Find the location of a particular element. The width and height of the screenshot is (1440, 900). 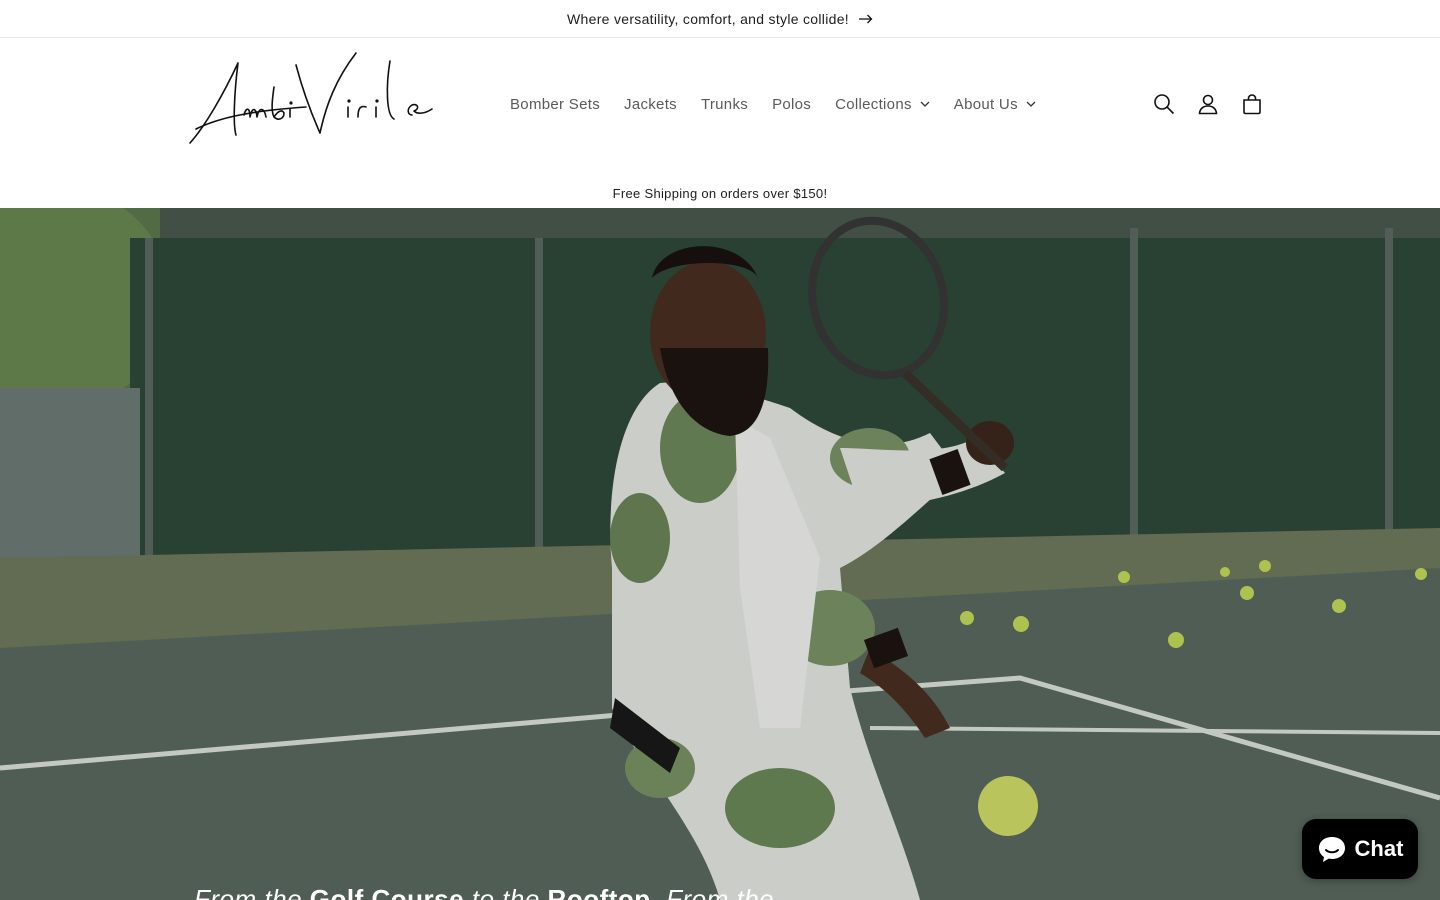

hero-text-bold: Rooftop is located at coordinates (599, 892).